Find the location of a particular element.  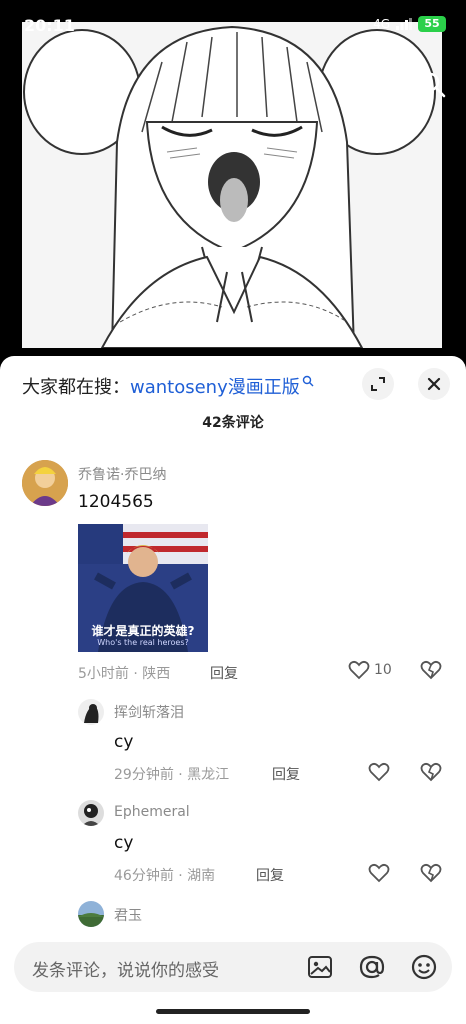

at-icon is located at coordinates (372, 967).